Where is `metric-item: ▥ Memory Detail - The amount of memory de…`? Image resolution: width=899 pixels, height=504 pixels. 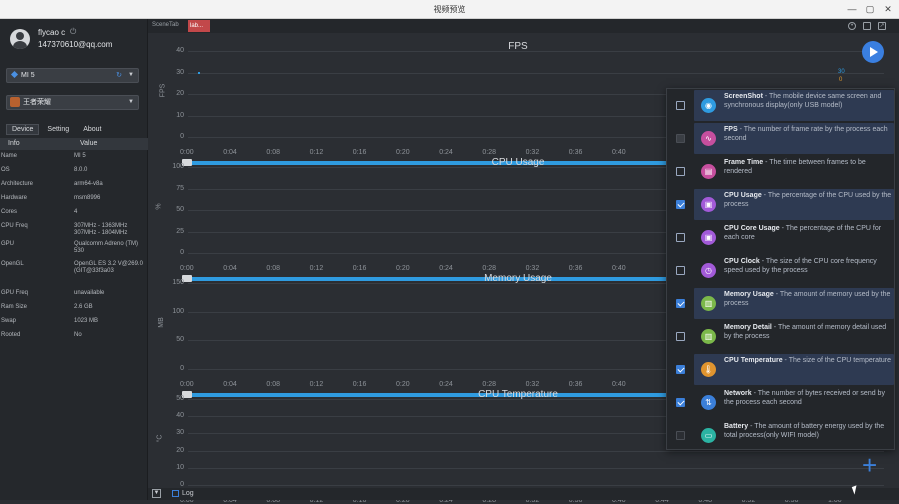
metric-item: ▥ Memory Detail - The amount of memory de… is located at coordinates (781, 336).